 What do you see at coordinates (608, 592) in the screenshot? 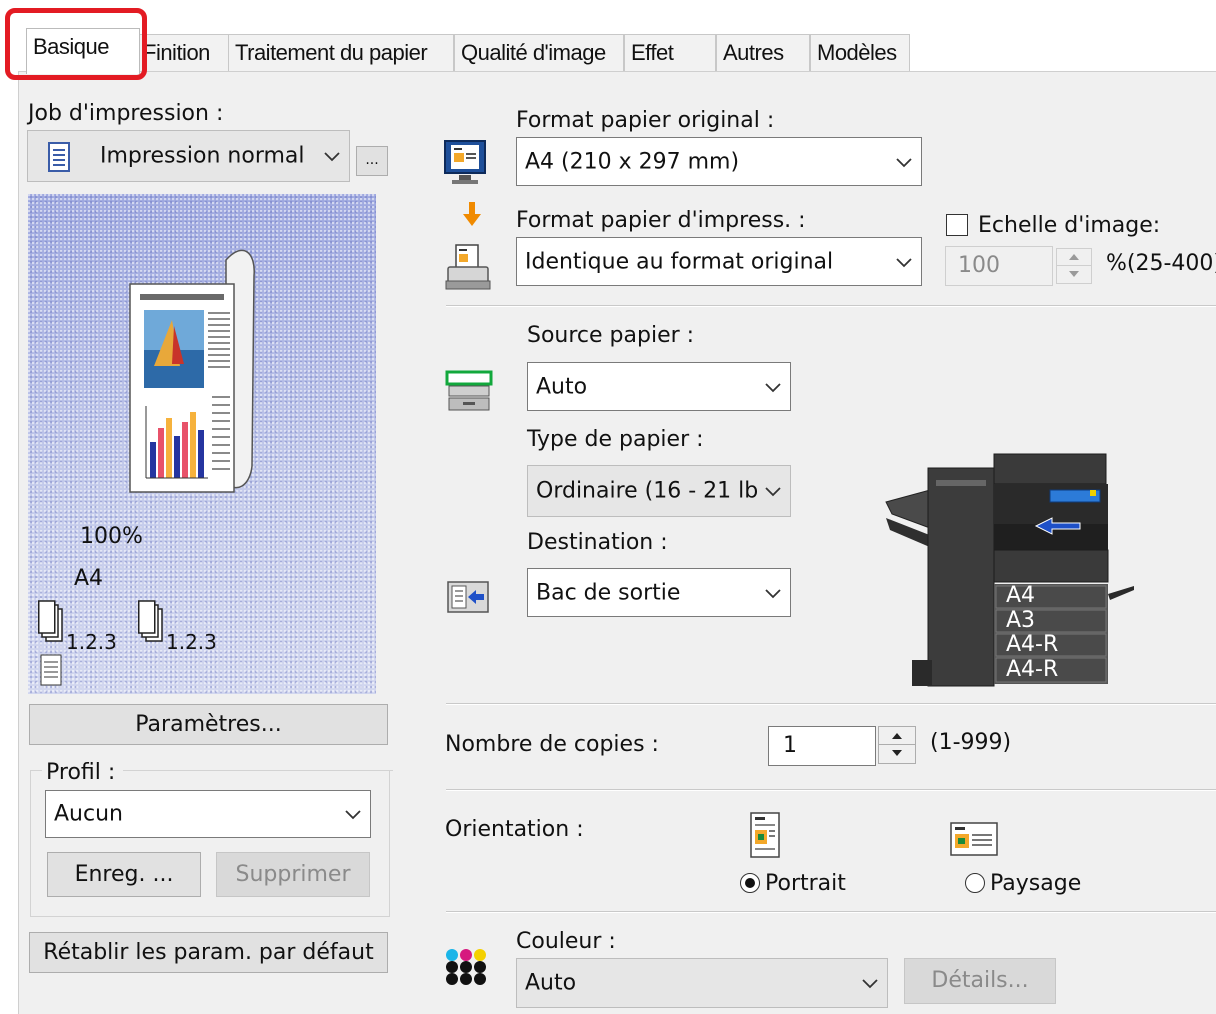
I see `destination-value: Bac de sortie` at bounding box center [608, 592].